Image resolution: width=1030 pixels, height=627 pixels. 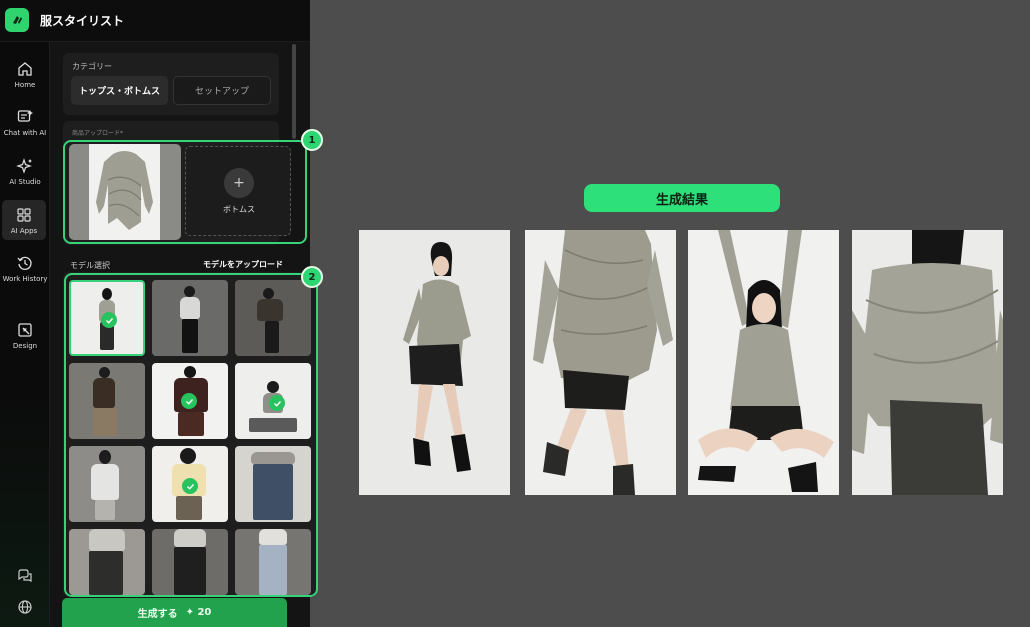 What do you see at coordinates (312, 277) in the screenshot?
I see `step-badge-2: 2` at bounding box center [312, 277].